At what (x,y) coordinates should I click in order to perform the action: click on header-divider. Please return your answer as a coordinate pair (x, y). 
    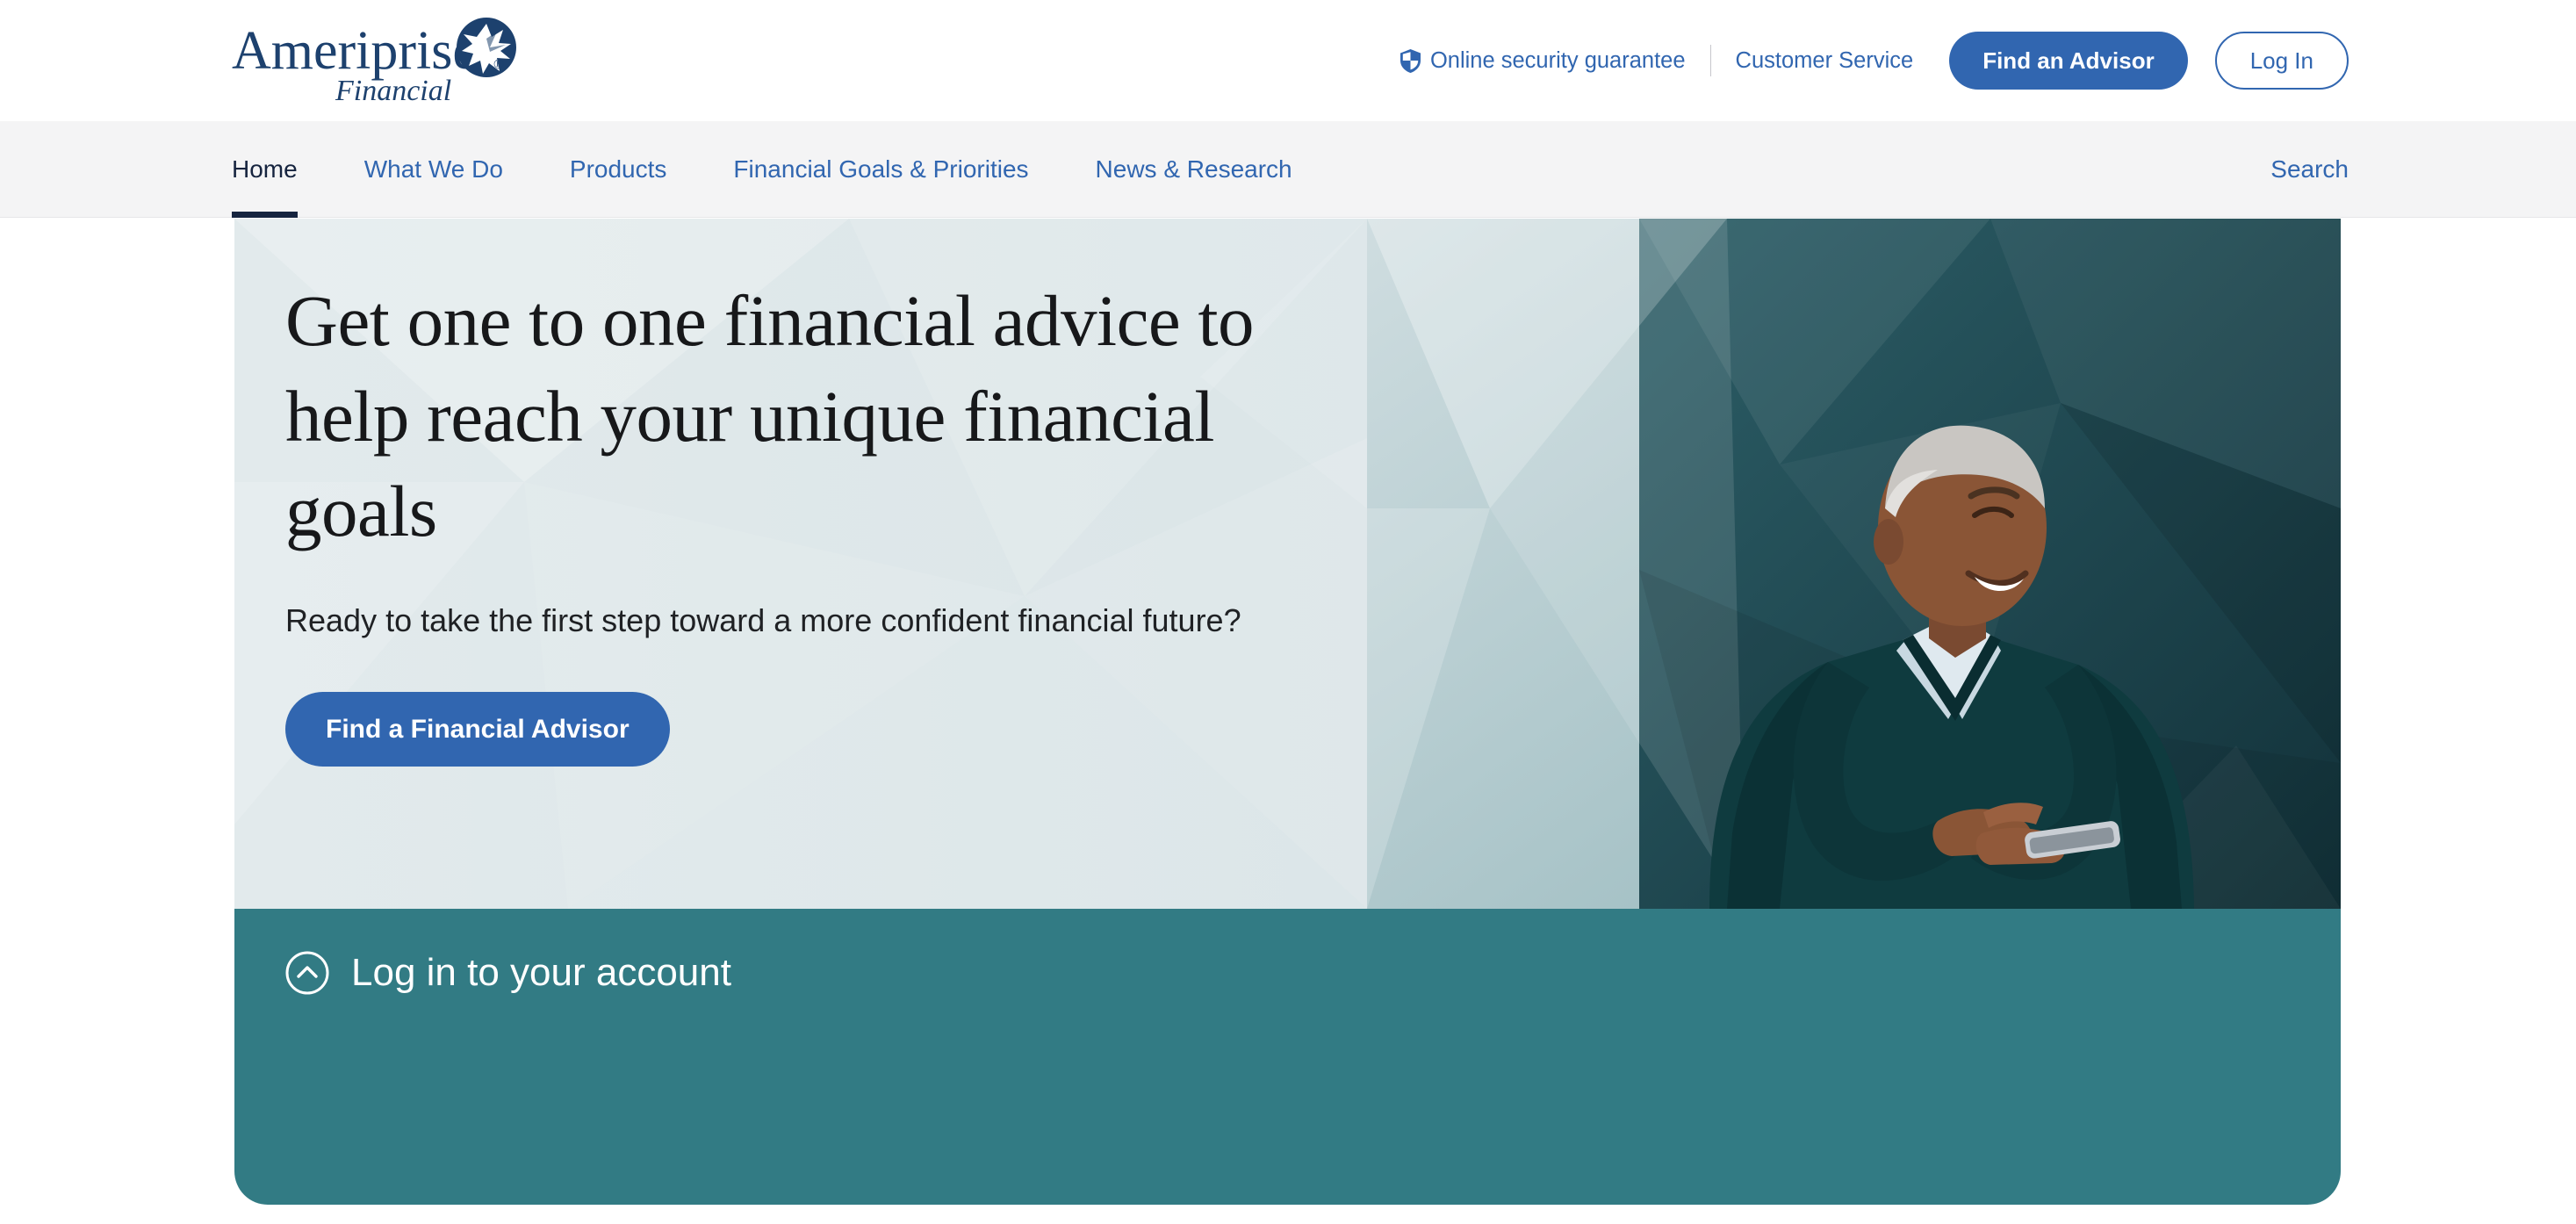
    Looking at the image, I should click on (1710, 60).